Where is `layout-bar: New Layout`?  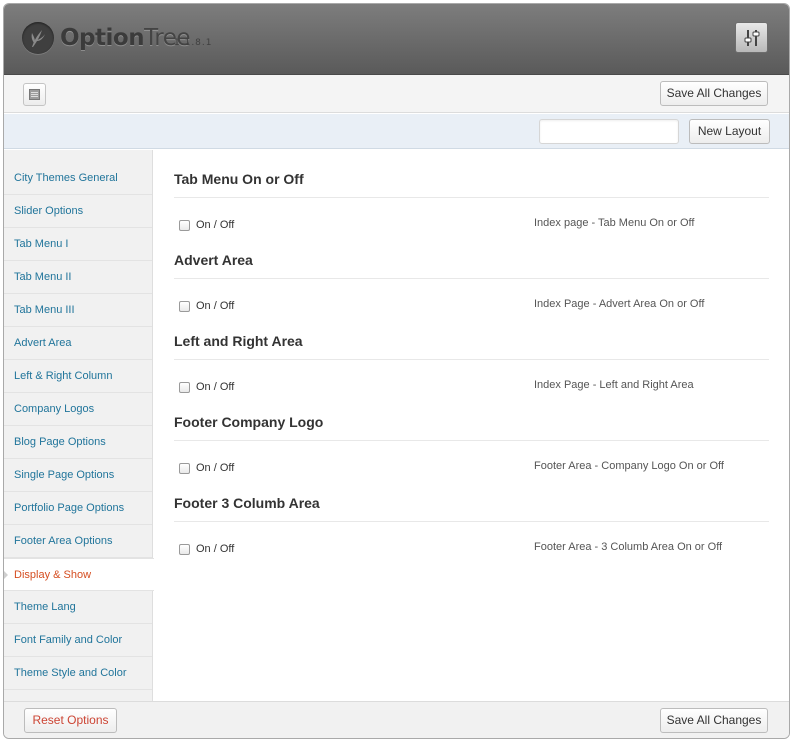 layout-bar: New Layout is located at coordinates (396, 131).